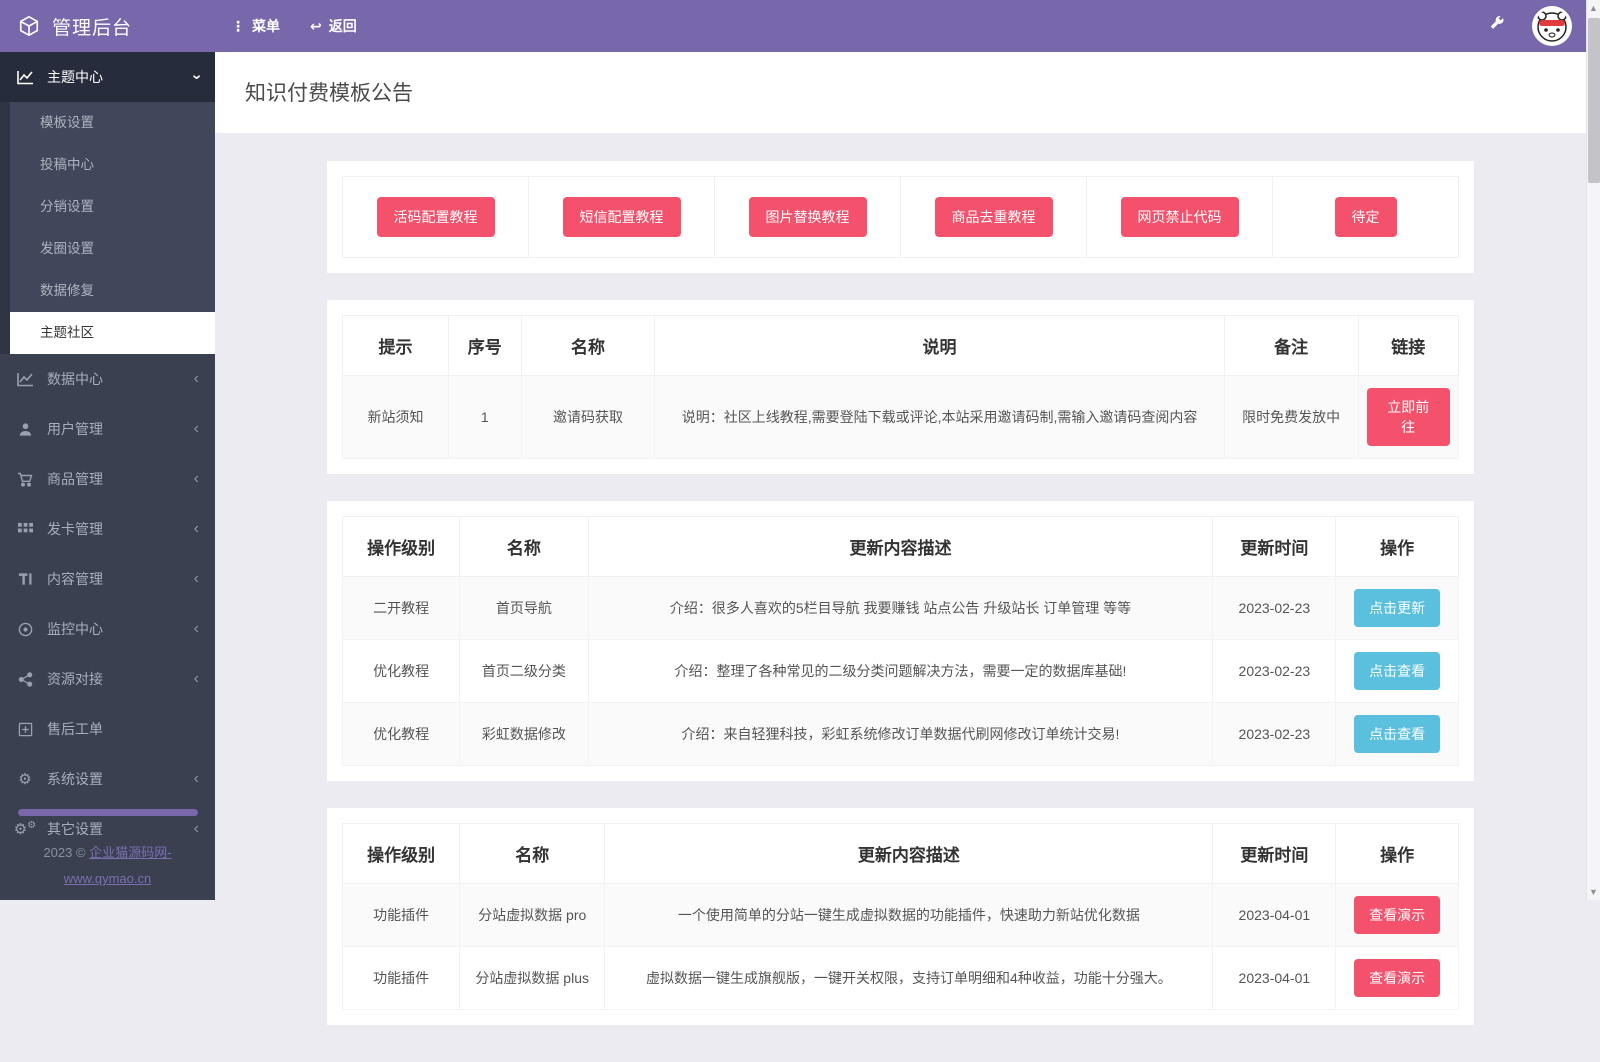 The width and height of the screenshot is (1600, 1062). What do you see at coordinates (196, 76) in the screenshot?
I see `chevron-down-icon: ›` at bounding box center [196, 76].